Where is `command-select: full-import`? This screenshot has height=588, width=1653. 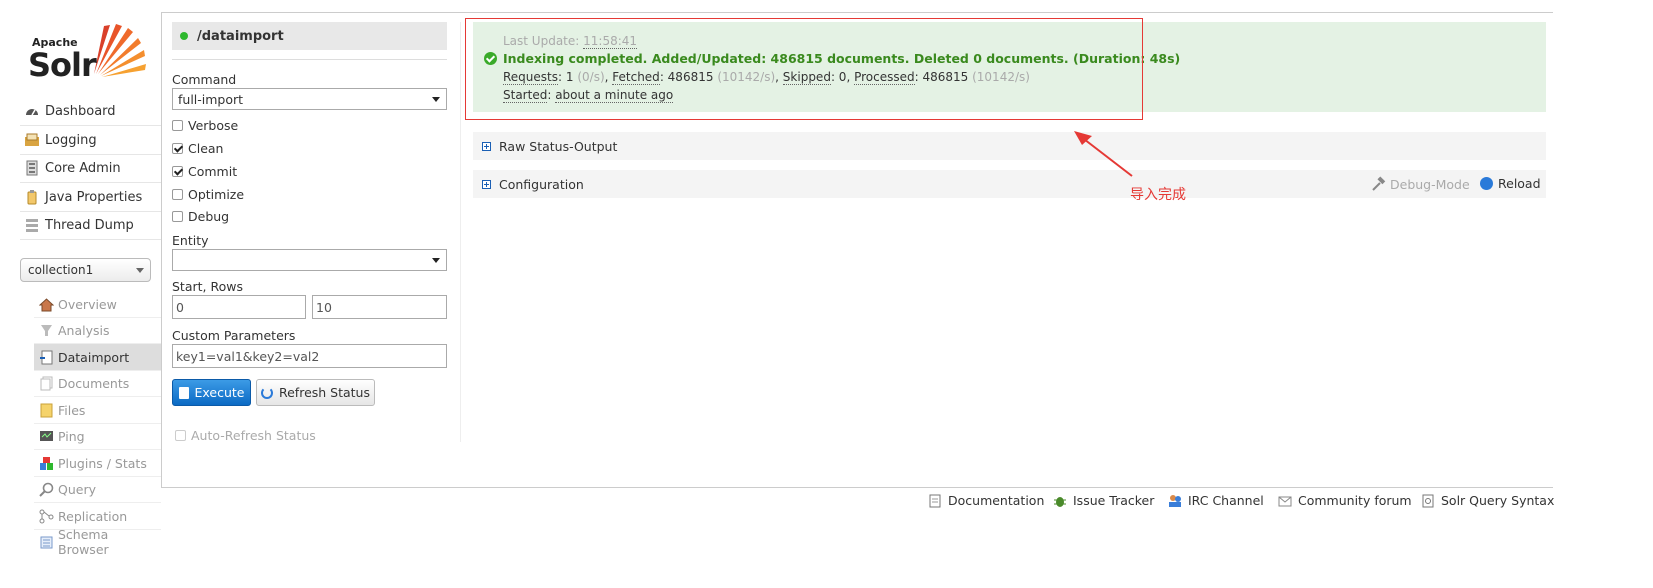
command-select: full-import is located at coordinates (309, 99).